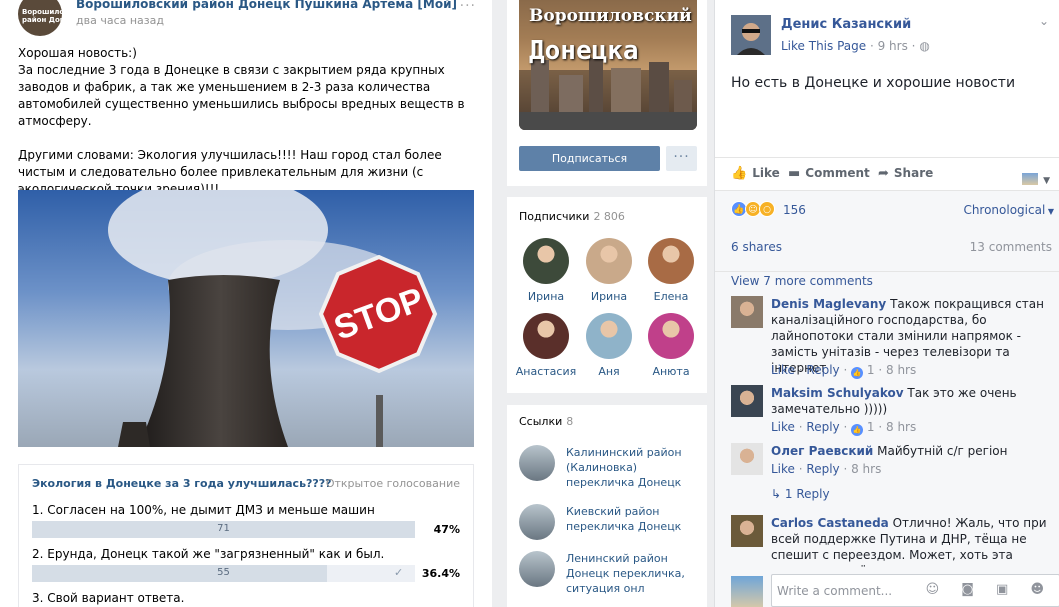 The image size is (1059, 607). I want to click on comment-author: Олег Раевский, so click(822, 451).